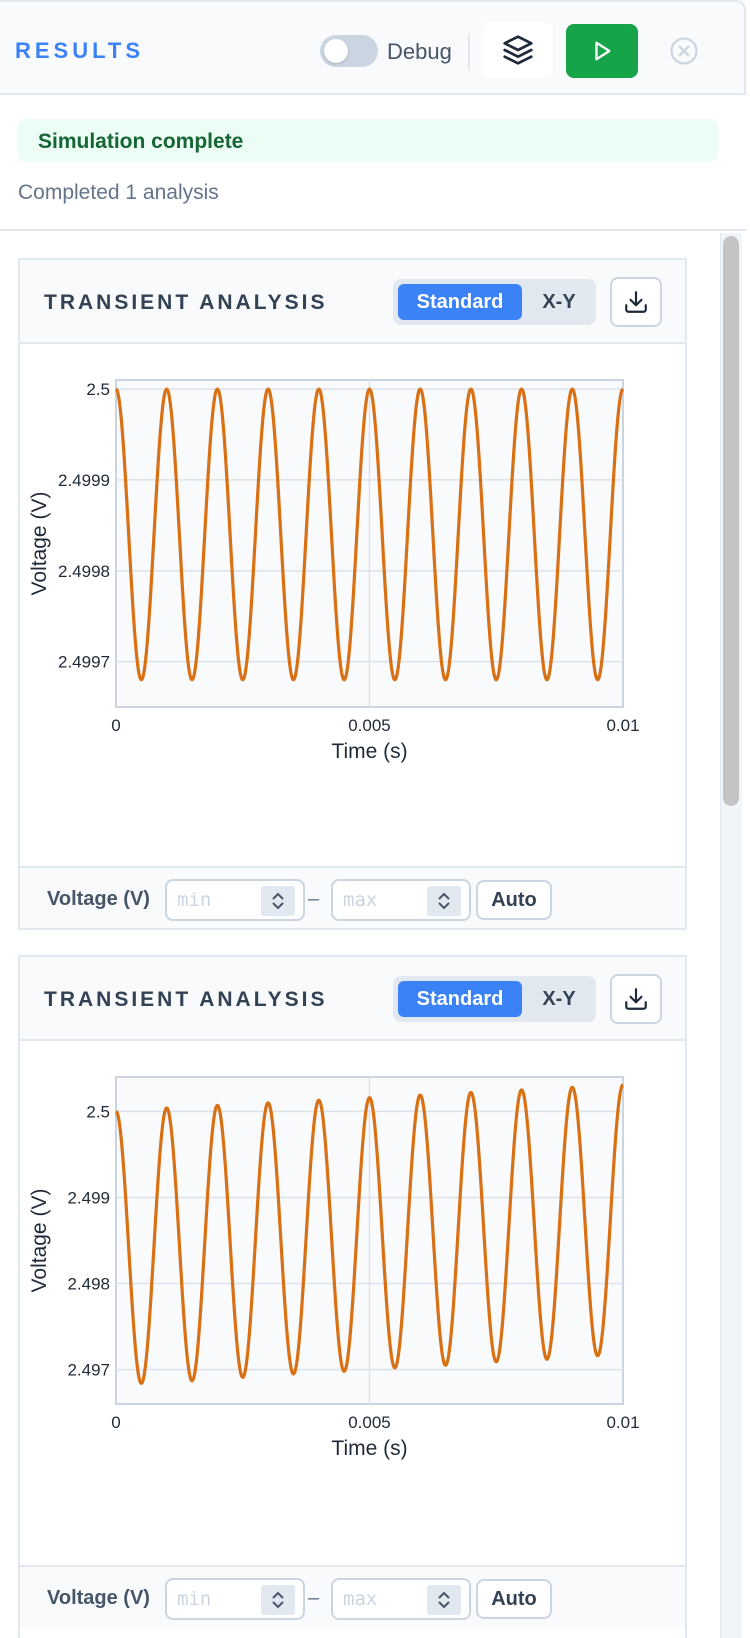 The image size is (750, 1638). What do you see at coordinates (368, 140) in the screenshot?
I see `status-banner: Simulation complete` at bounding box center [368, 140].